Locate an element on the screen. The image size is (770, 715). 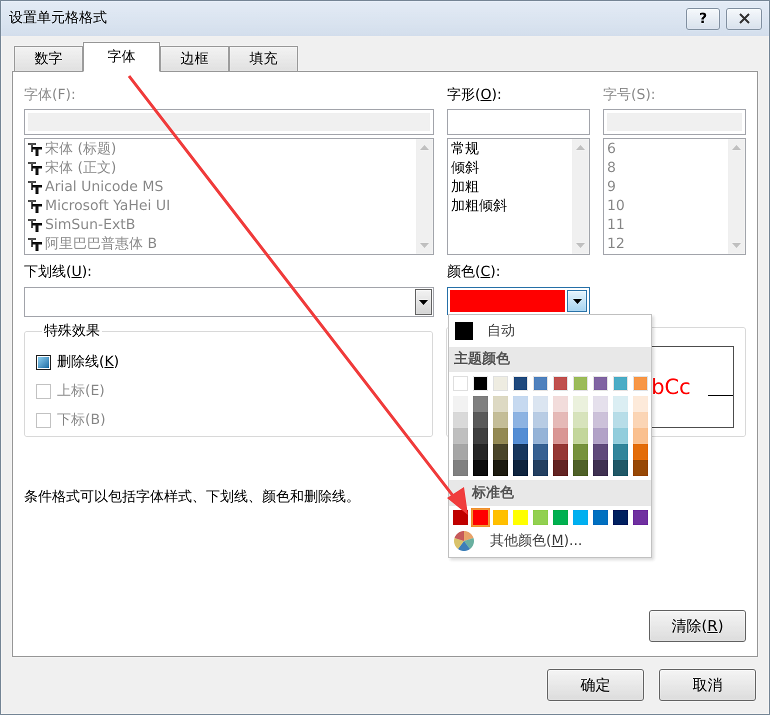
close-button is located at coordinates (744, 19).